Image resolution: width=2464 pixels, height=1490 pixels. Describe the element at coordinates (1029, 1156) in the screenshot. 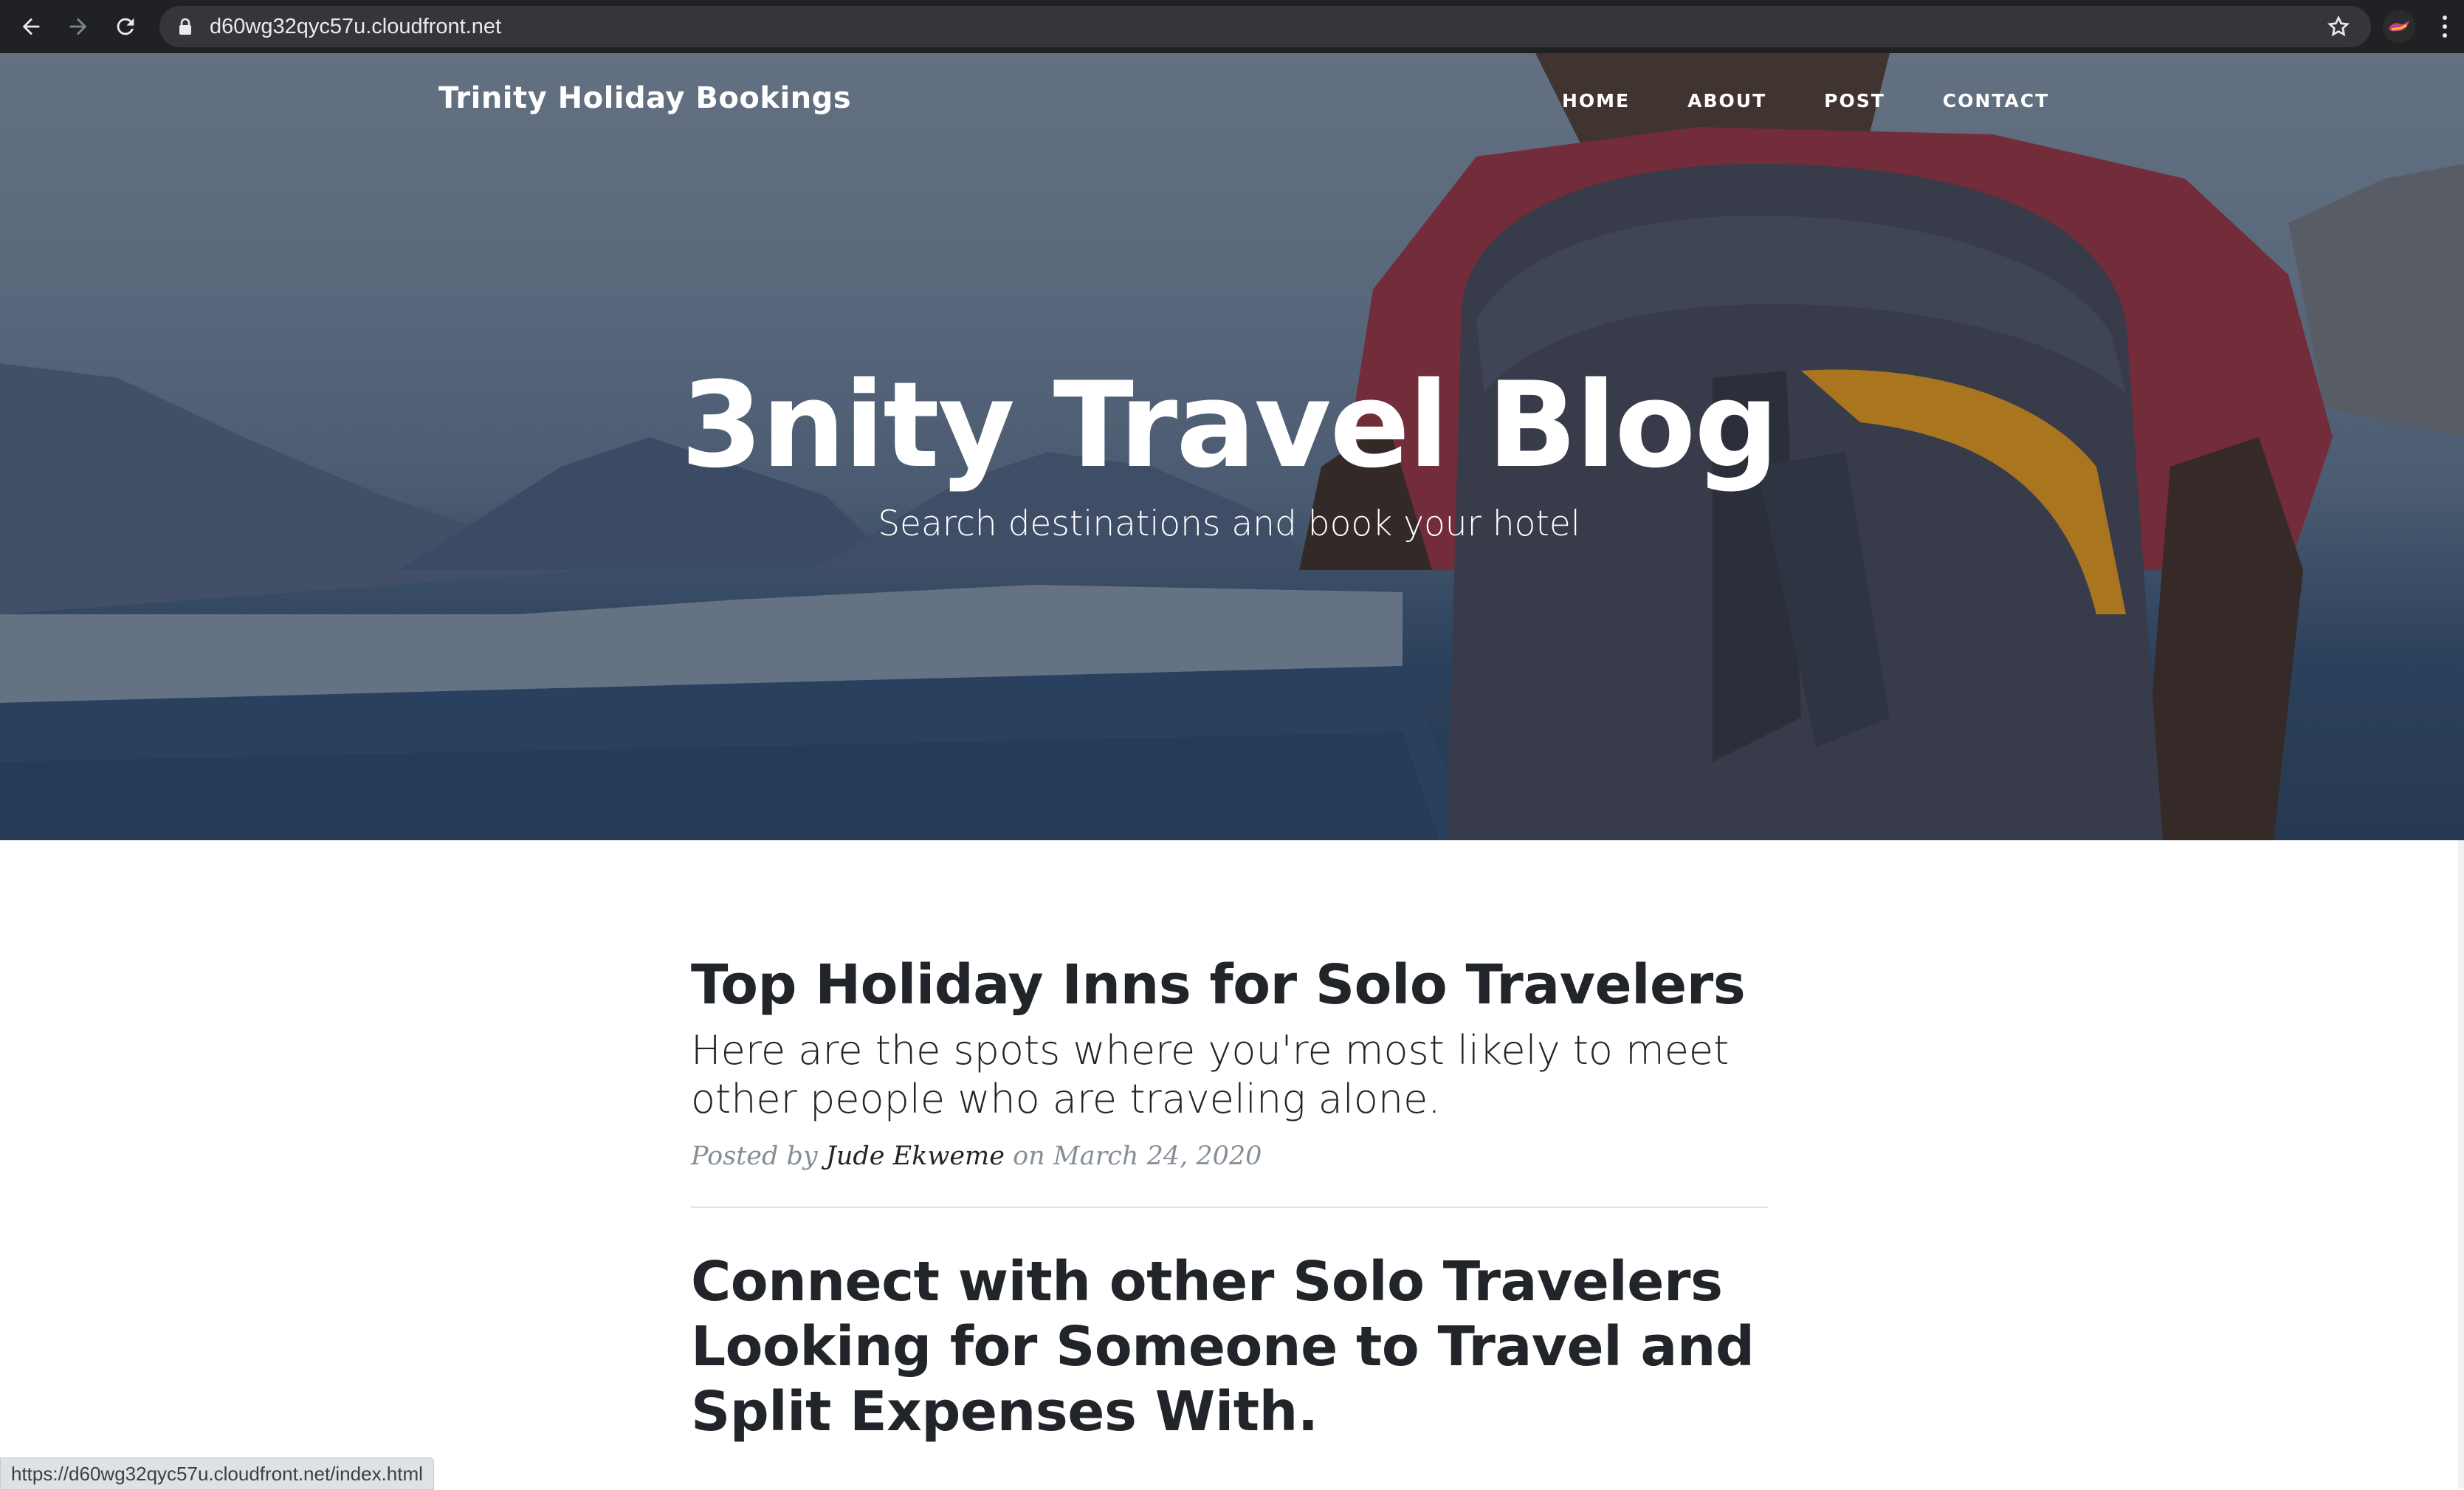

I see `meta-on: on` at that location.